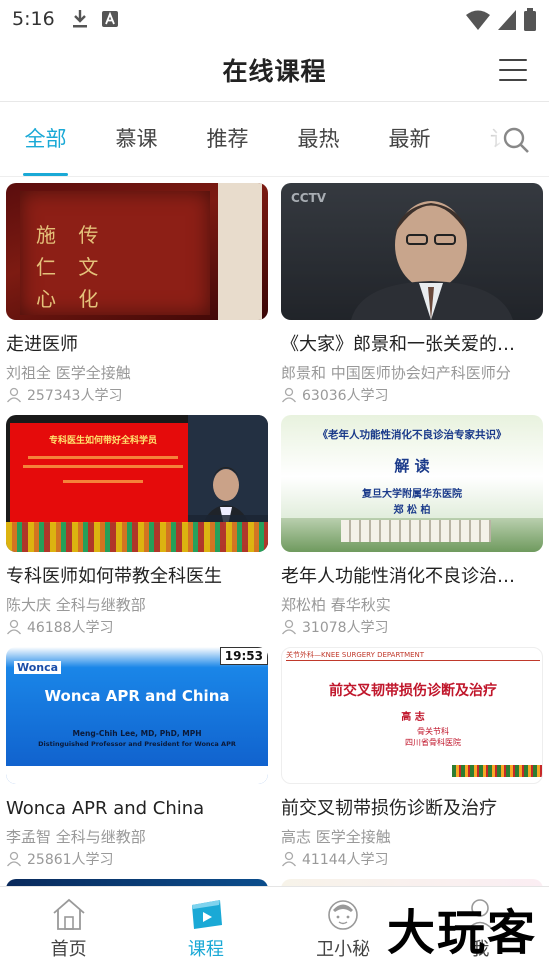 Image resolution: width=549 pixels, height=977 pixels. Describe the element at coordinates (71, 267) in the screenshot. I see `thumb-text: 仁 文` at that location.